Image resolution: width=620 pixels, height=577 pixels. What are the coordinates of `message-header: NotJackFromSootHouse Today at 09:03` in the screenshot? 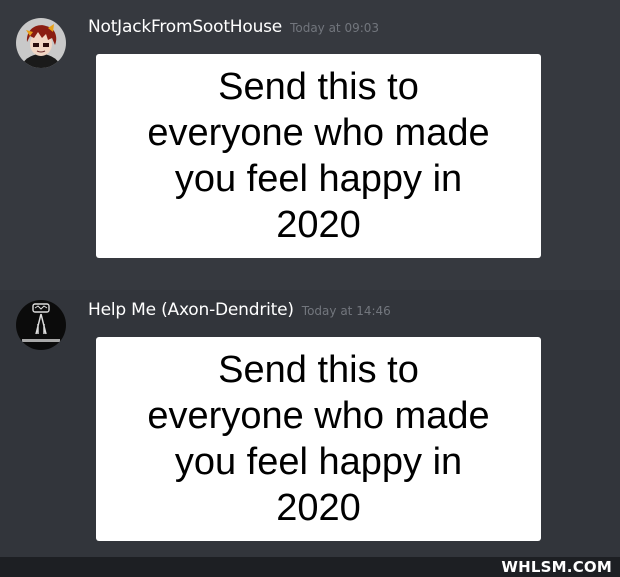 It's located at (233, 27).